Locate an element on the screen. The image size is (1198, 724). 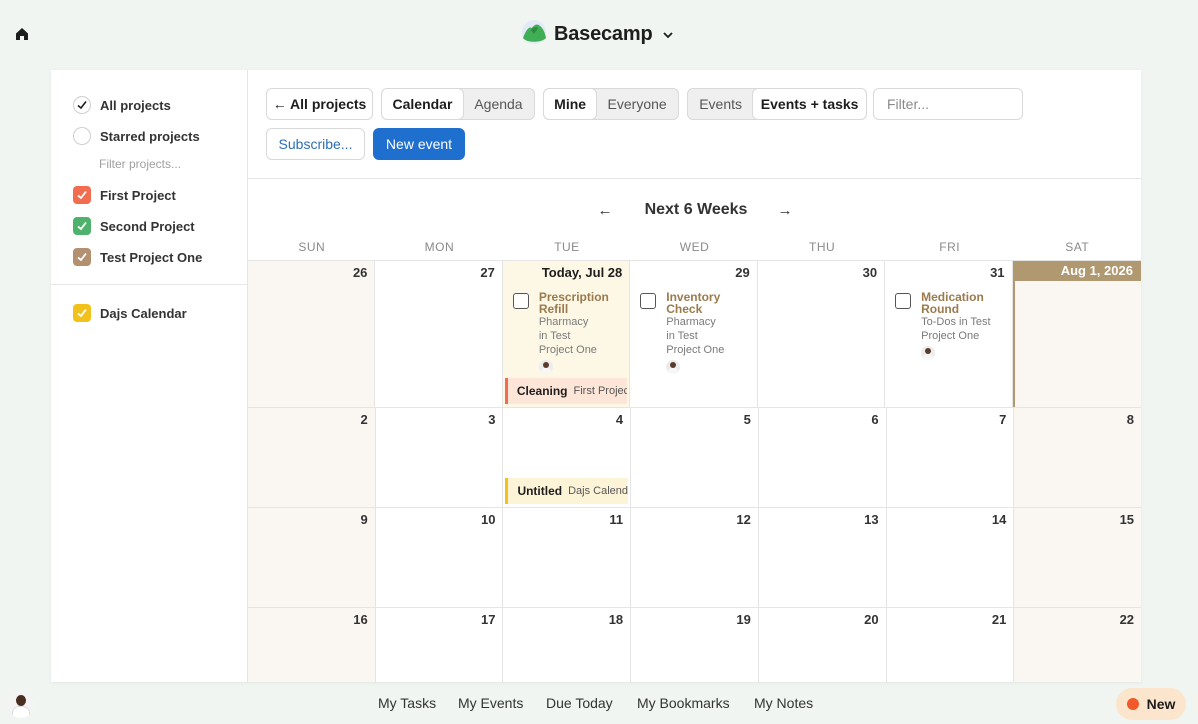
tab-calendar: Calendar is located at coordinates (422, 104).